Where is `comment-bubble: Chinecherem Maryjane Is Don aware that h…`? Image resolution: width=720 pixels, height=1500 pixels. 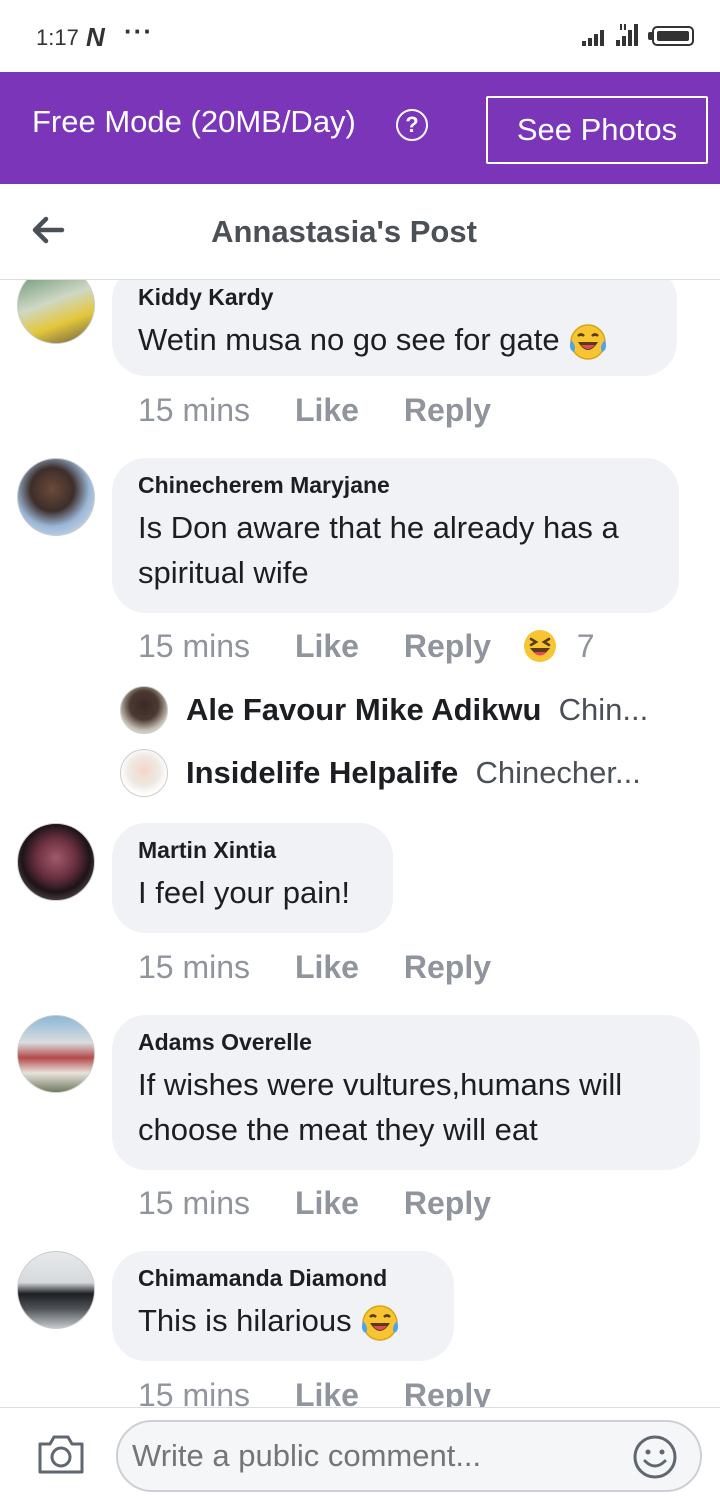 comment-bubble: Chinecherem Maryjane Is Don aware that h… is located at coordinates (395, 535).